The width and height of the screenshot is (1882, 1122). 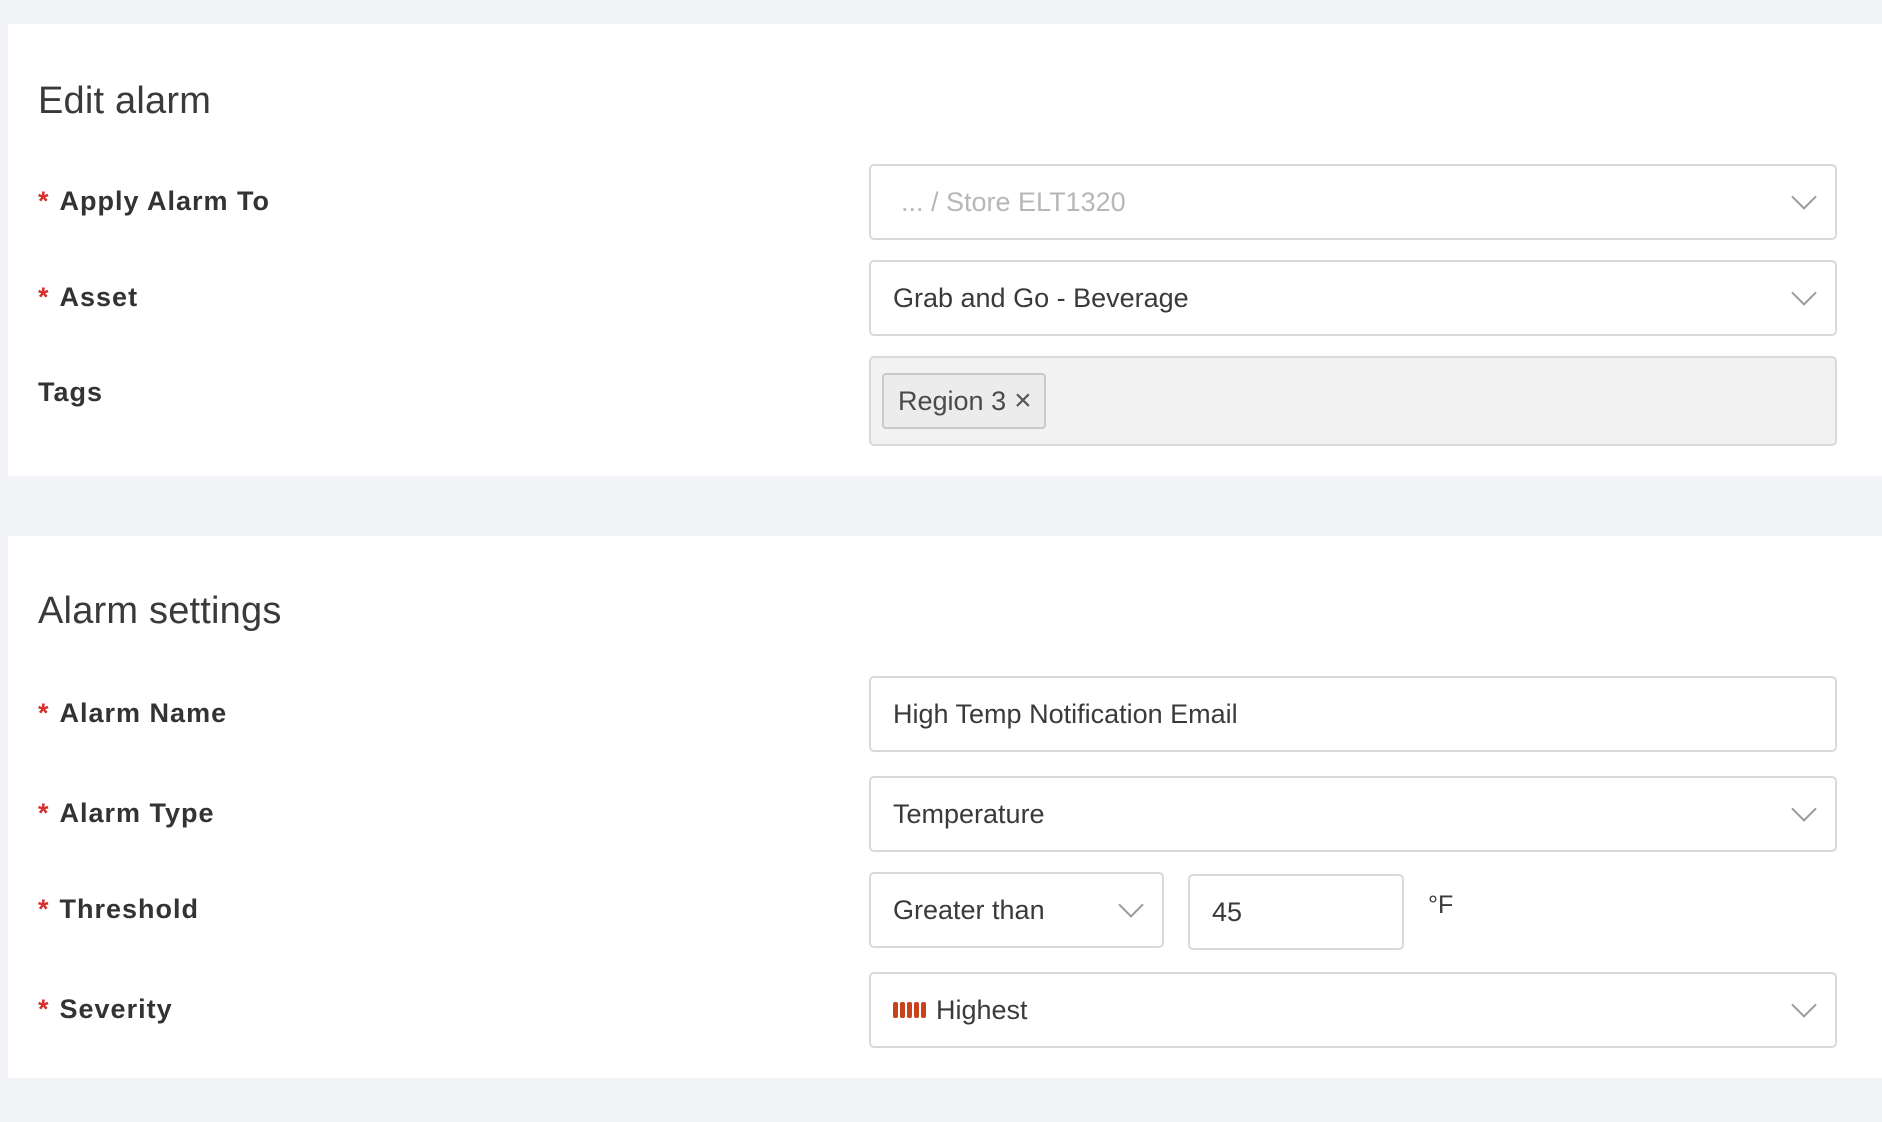 What do you see at coordinates (909, 1010) in the screenshot?
I see `severity-bars-icon` at bounding box center [909, 1010].